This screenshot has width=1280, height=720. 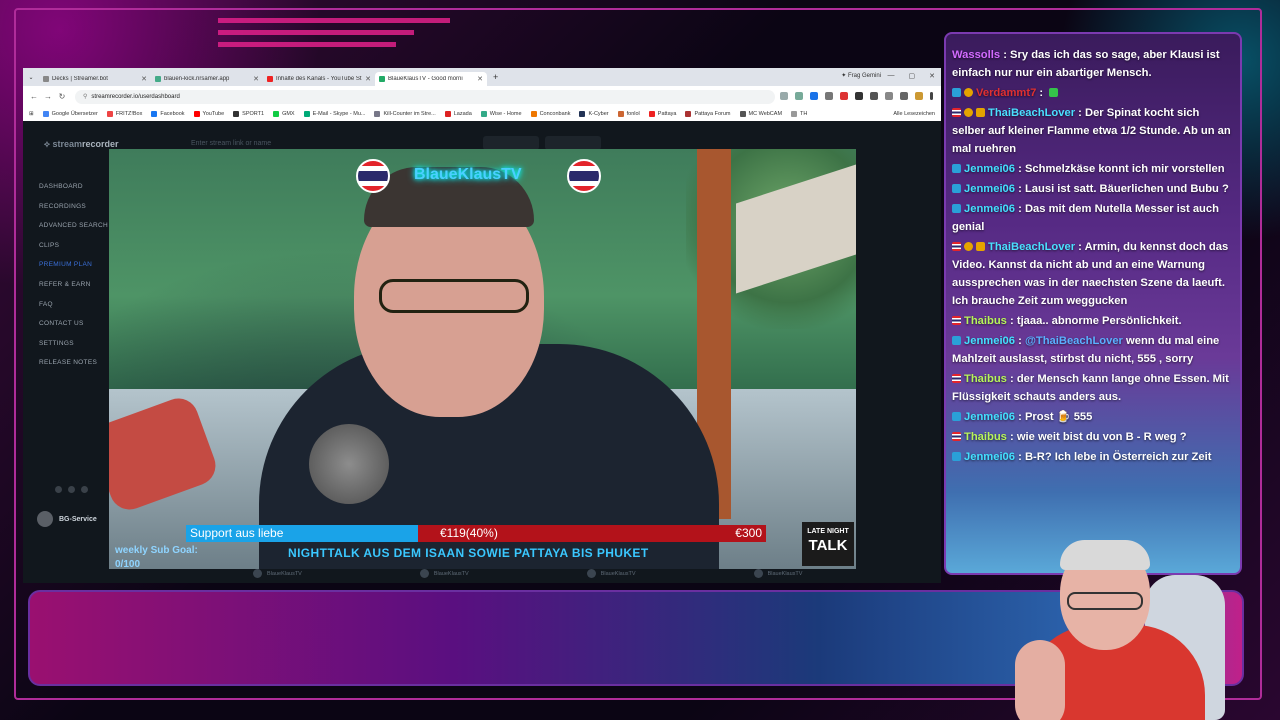 I want to click on x-icon, so click(x=84, y=489).